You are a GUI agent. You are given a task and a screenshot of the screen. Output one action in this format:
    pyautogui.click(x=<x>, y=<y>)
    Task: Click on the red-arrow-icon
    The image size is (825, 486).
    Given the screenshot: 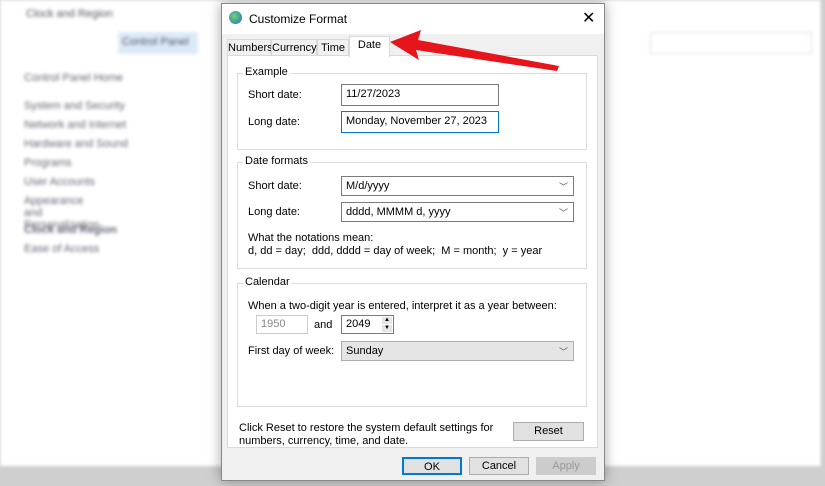 What is the action you would take?
    pyautogui.click(x=474, y=50)
    